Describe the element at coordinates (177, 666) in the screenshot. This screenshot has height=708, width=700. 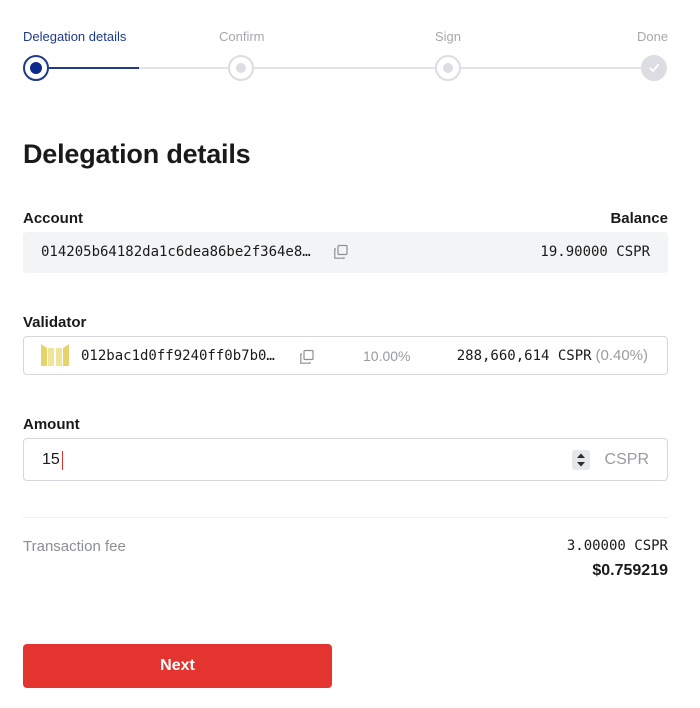
I see `next-button: Next` at that location.